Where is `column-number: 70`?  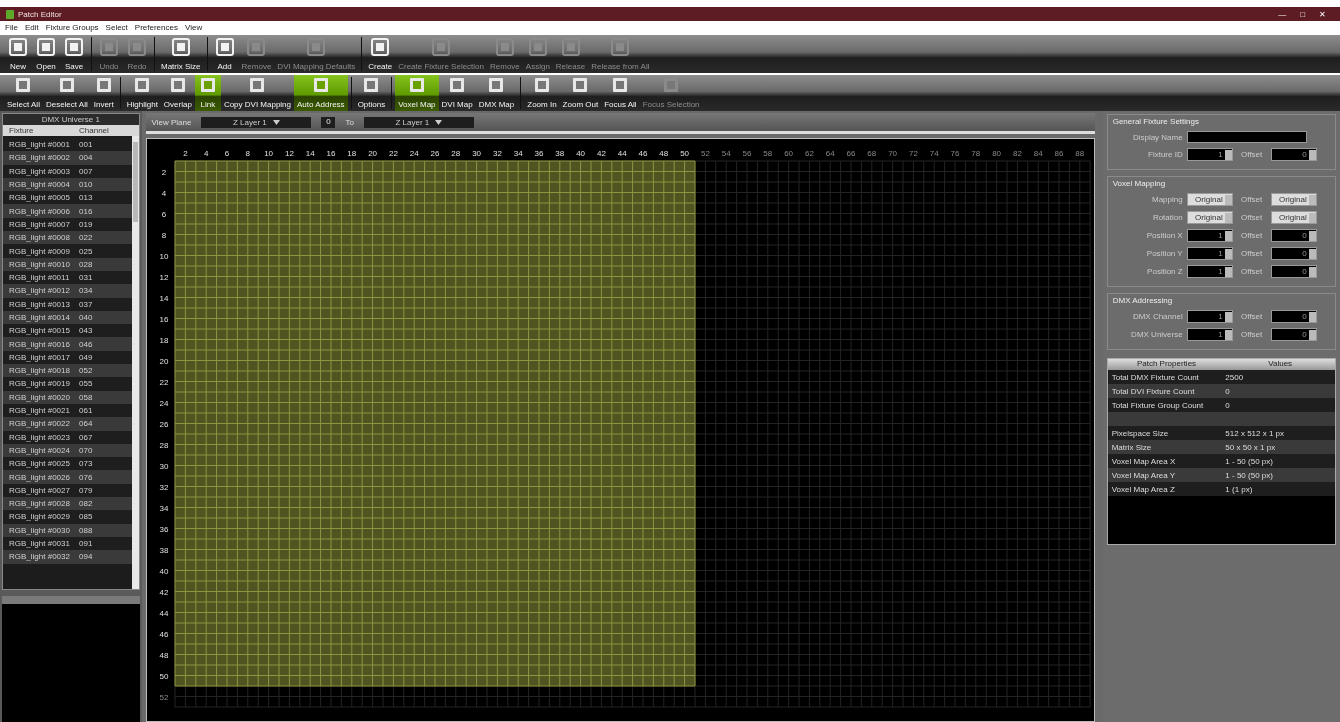
column-number: 70 is located at coordinates (892, 153).